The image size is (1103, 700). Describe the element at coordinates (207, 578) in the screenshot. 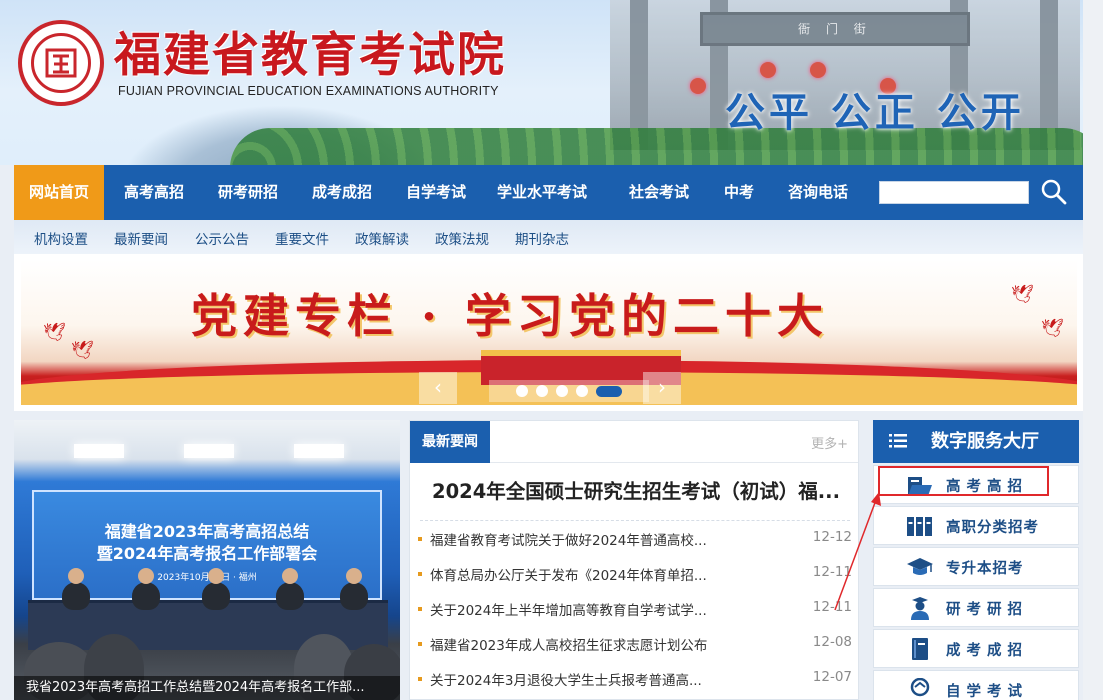

I see `screen-date: 2023年10月11日 · 福州` at that location.